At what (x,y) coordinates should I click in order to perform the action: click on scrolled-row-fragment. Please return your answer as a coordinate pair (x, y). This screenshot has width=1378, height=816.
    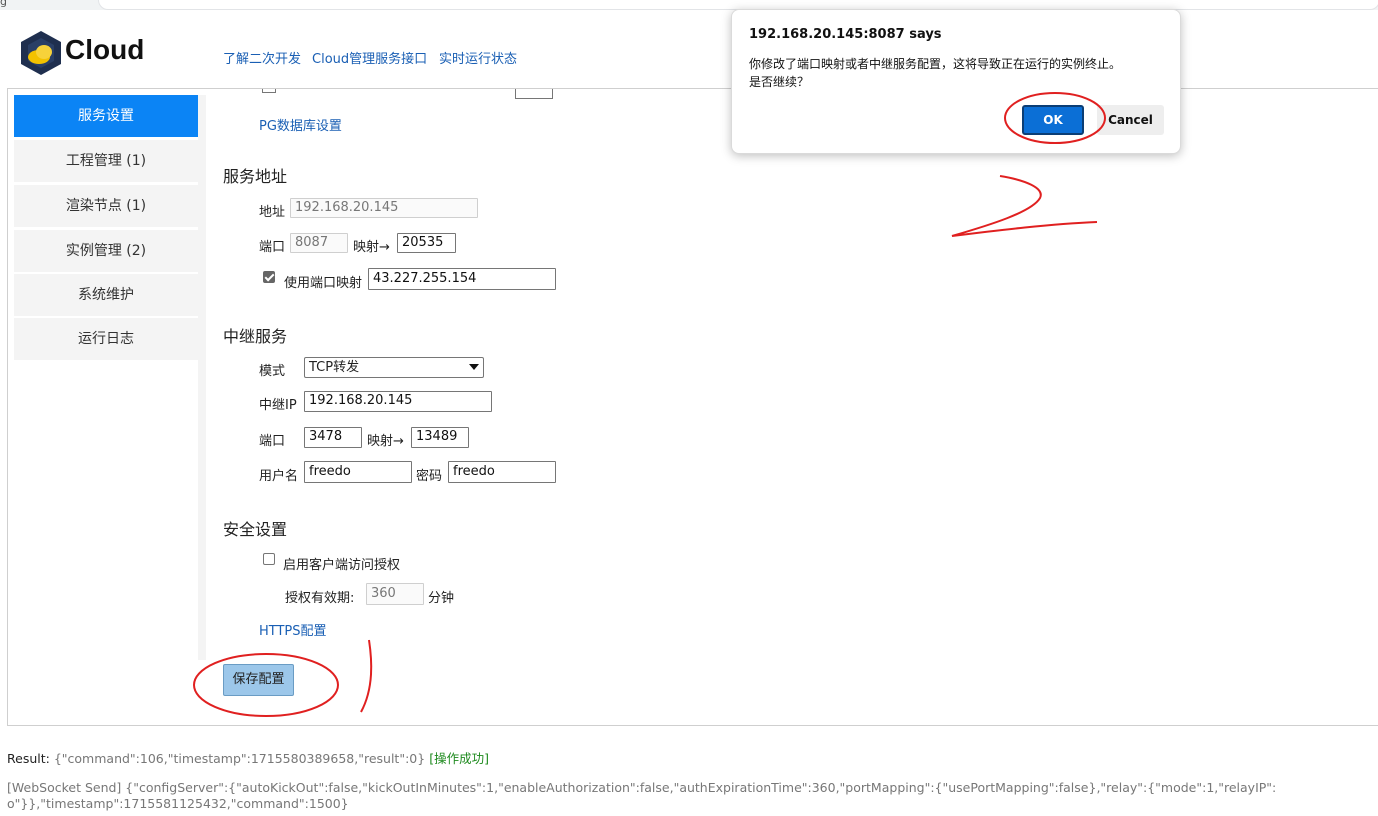
    Looking at the image, I should click on (424, 94).